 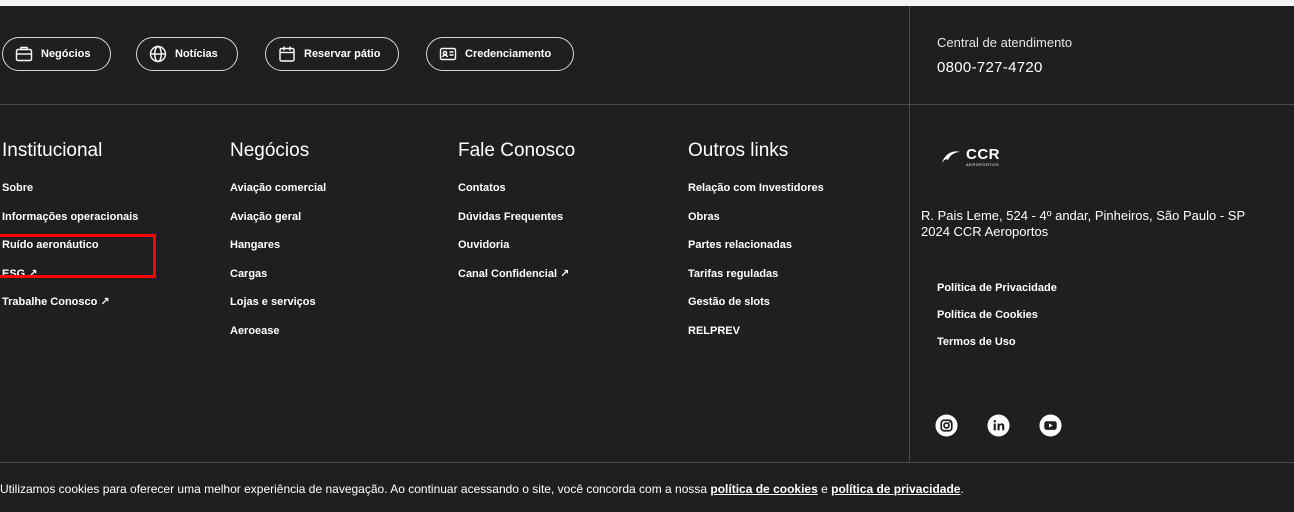 What do you see at coordinates (756, 309) in the screenshot?
I see `link-gestao-slots: Gestão de slots` at bounding box center [756, 309].